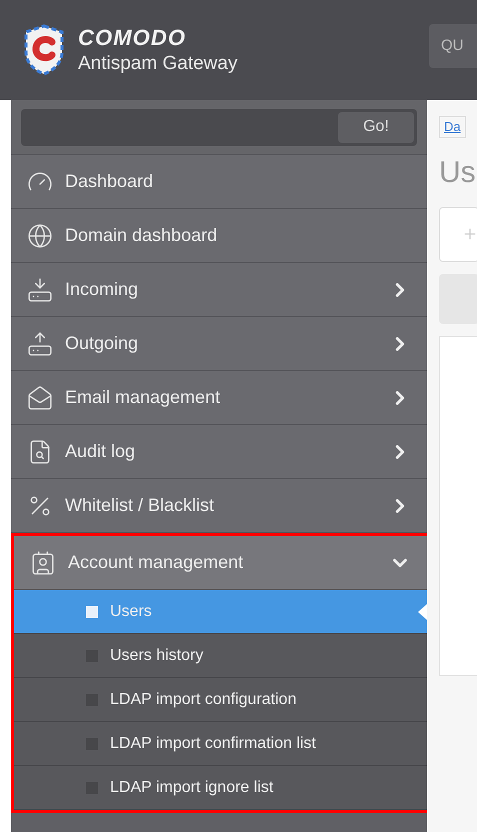 The width and height of the screenshot is (477, 832). Describe the element at coordinates (102, 343) in the screenshot. I see `menu-label: Outgoing` at that location.